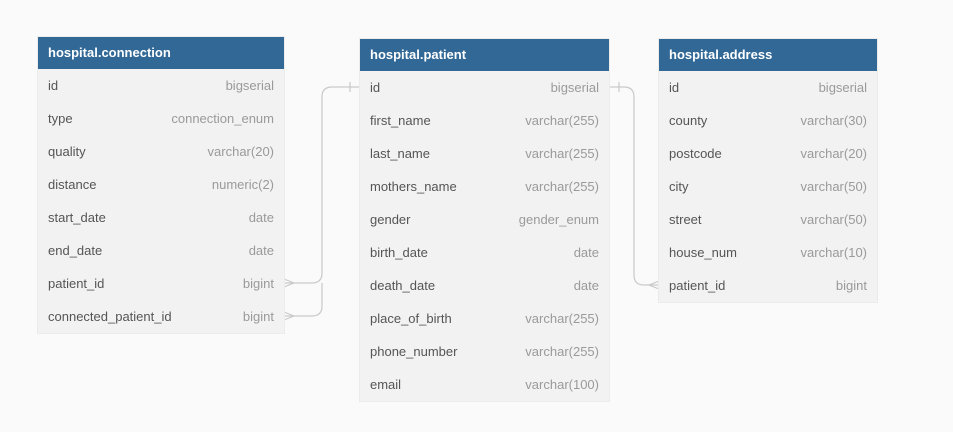  Describe the element at coordinates (161, 53) in the screenshot. I see `table-header-connection: hospital.connection` at that location.